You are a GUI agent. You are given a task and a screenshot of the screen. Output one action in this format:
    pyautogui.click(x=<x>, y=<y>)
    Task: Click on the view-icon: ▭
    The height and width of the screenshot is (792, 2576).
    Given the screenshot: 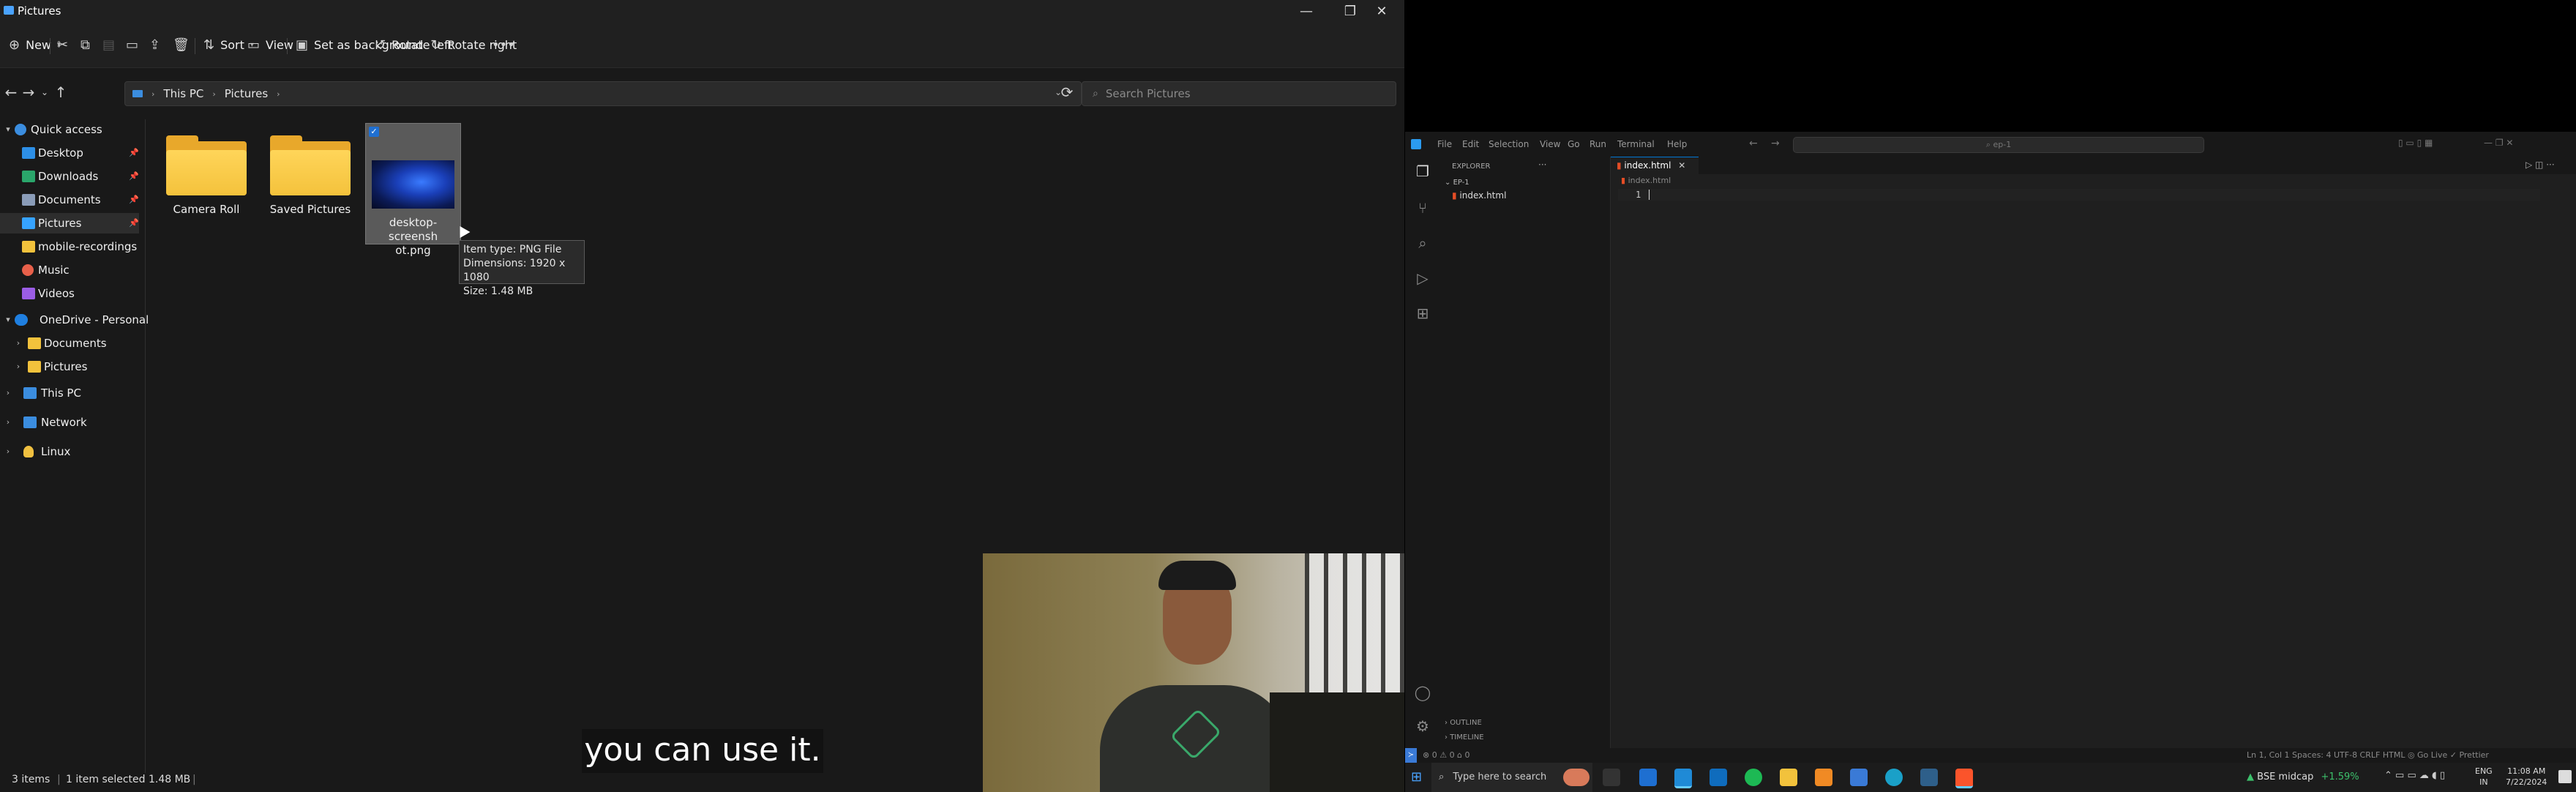 What is the action you would take?
    pyautogui.click(x=254, y=45)
    